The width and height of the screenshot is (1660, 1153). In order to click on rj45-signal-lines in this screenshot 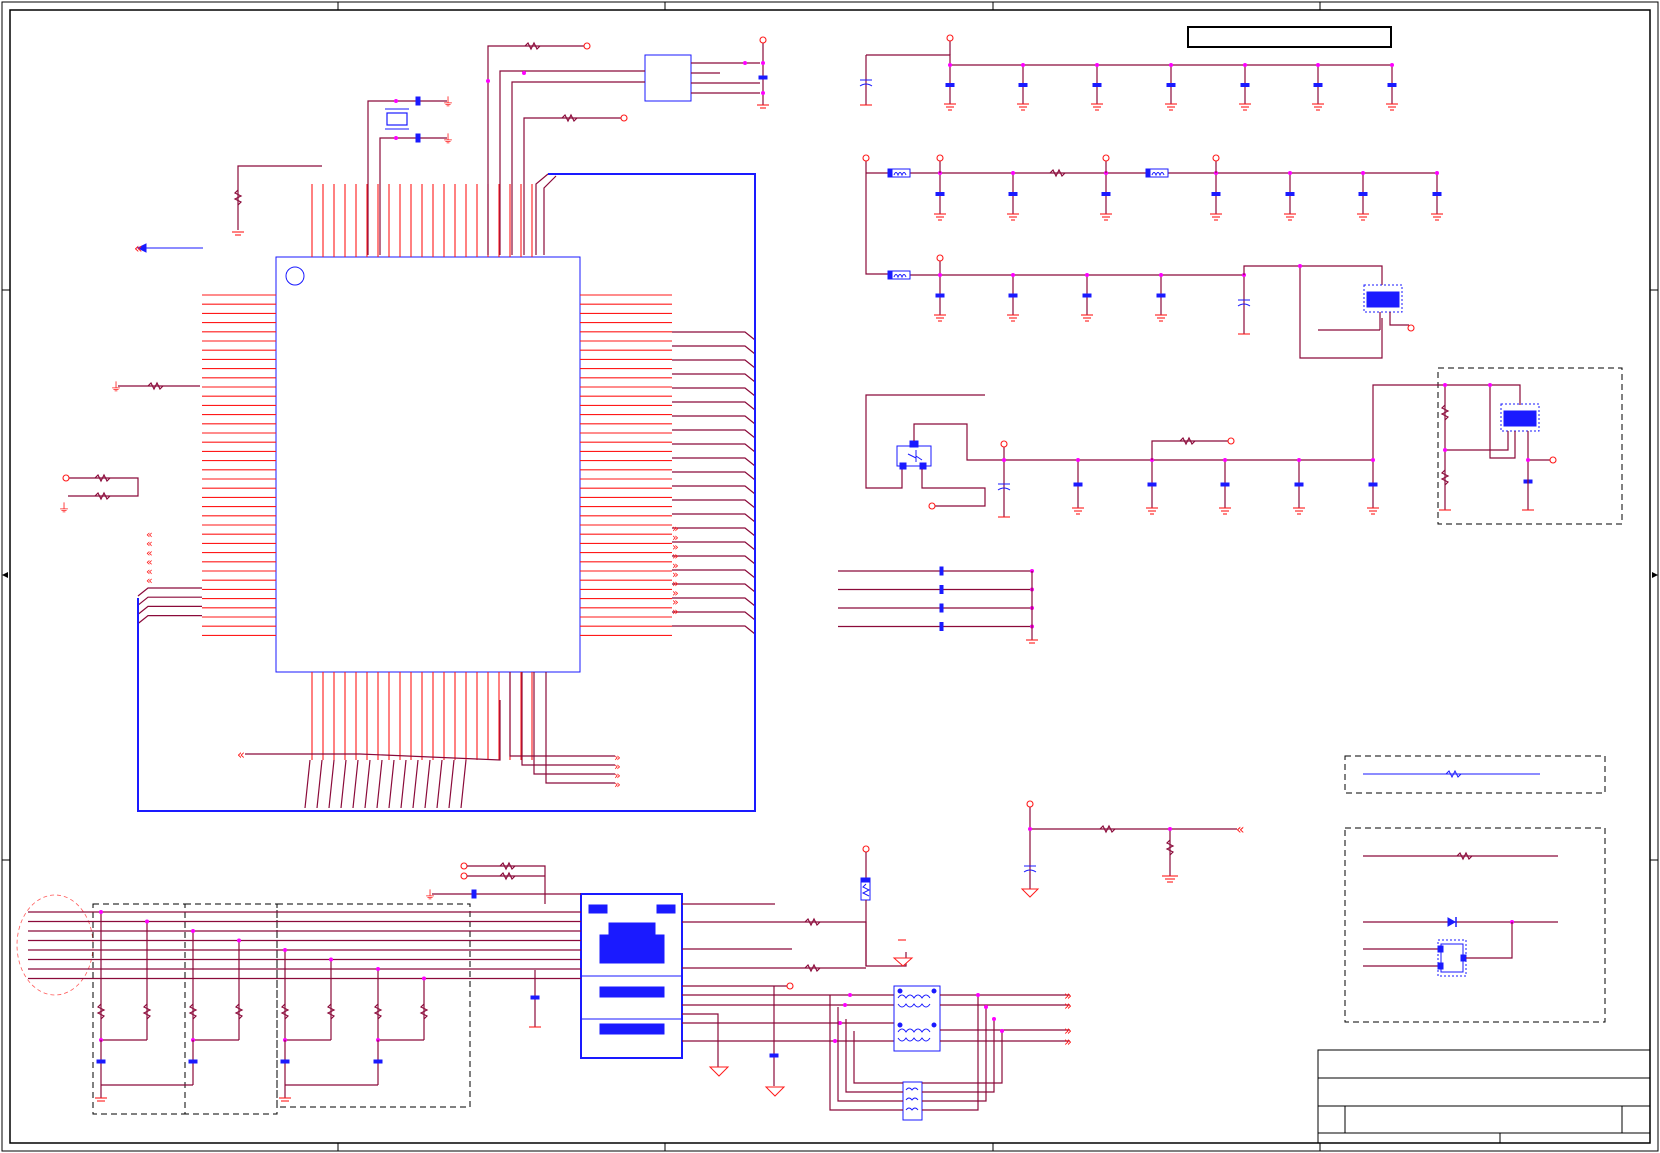, I will do `click(798, 1000)`.